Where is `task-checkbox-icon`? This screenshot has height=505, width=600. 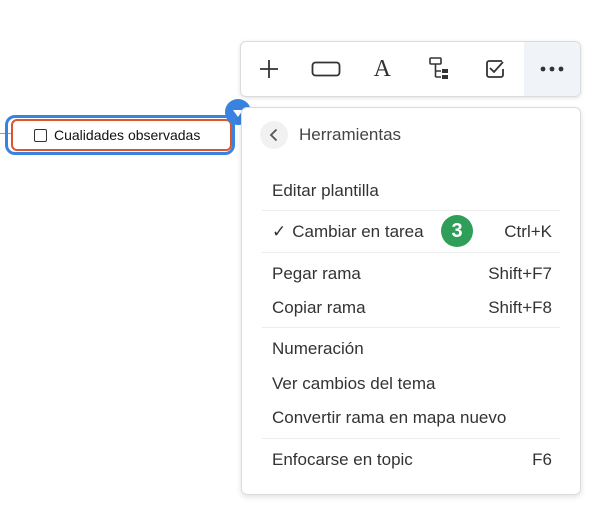
task-checkbox-icon is located at coordinates (495, 69).